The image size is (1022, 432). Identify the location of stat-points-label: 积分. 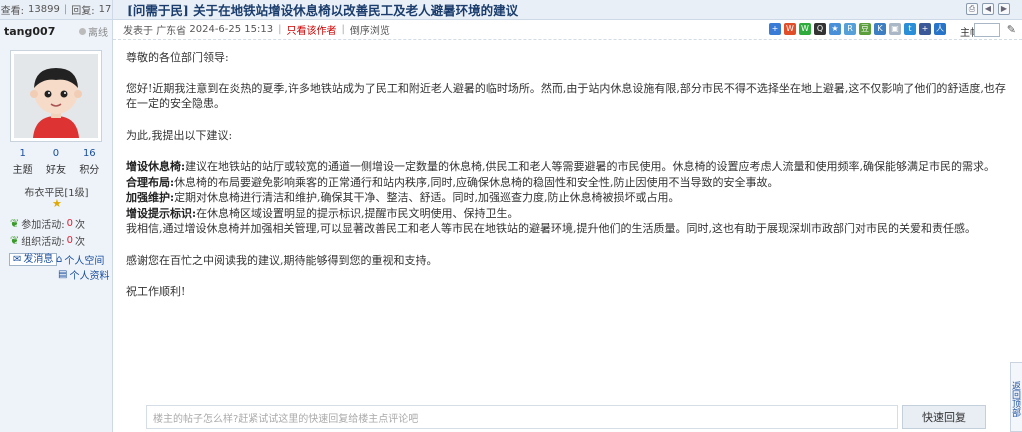
(89, 170).